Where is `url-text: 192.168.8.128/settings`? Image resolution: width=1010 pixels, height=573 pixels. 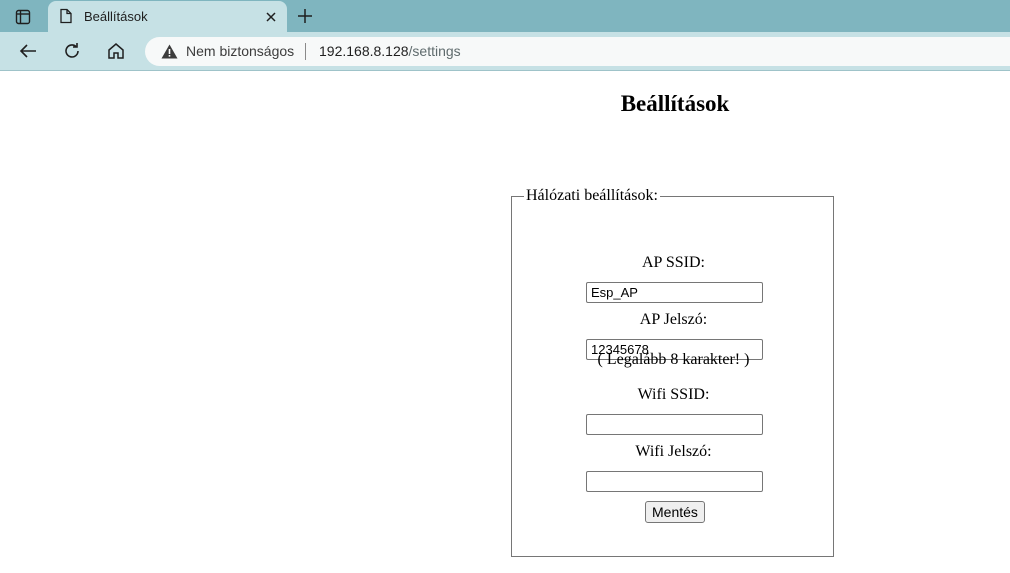 url-text: 192.168.8.128/settings is located at coordinates (390, 51).